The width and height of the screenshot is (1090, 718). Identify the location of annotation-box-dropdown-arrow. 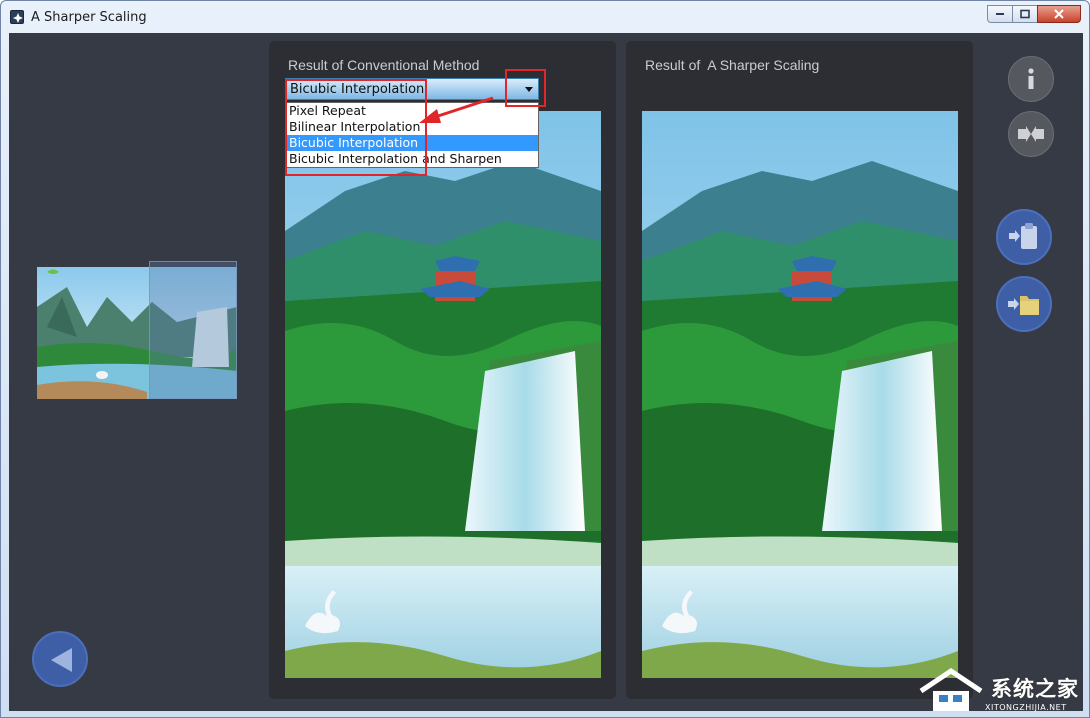
(525, 88).